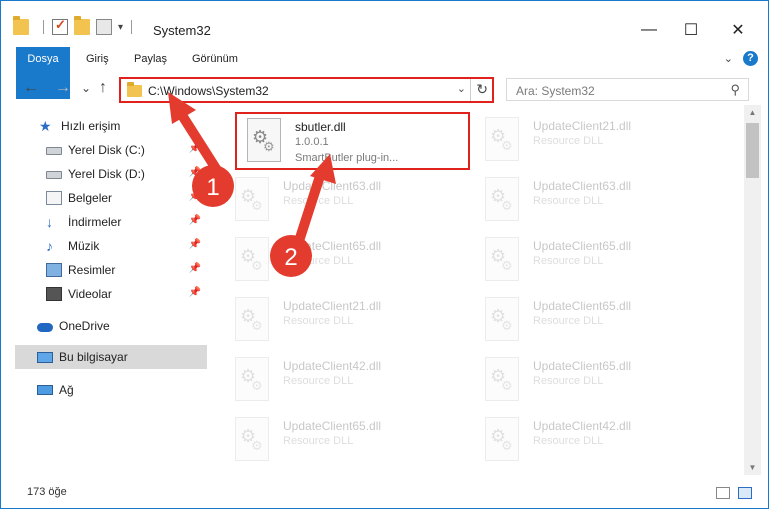  I want to click on close-button: ✕, so click(738, 30).